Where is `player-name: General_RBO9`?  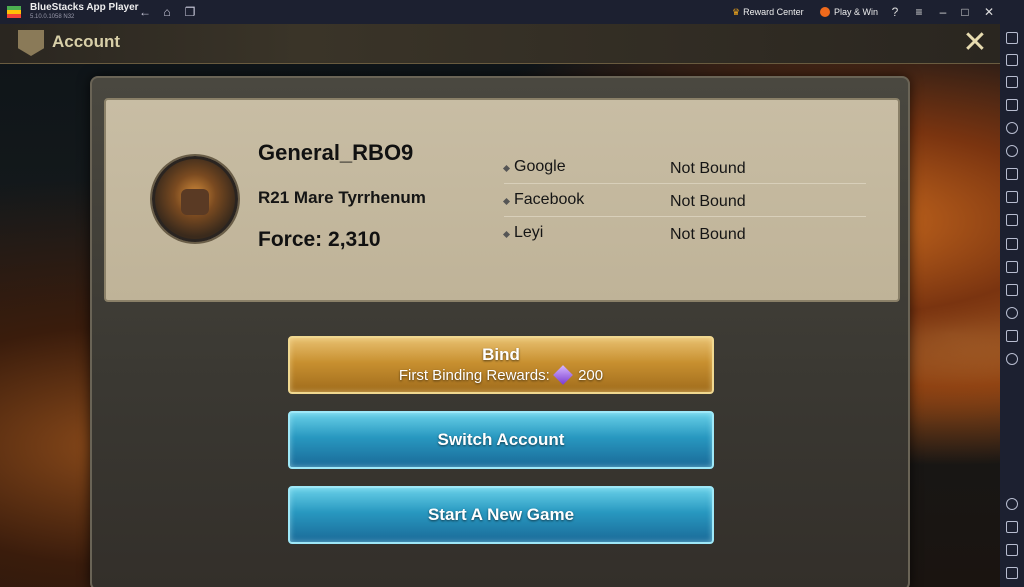
player-name: General_RBO9 is located at coordinates (336, 152).